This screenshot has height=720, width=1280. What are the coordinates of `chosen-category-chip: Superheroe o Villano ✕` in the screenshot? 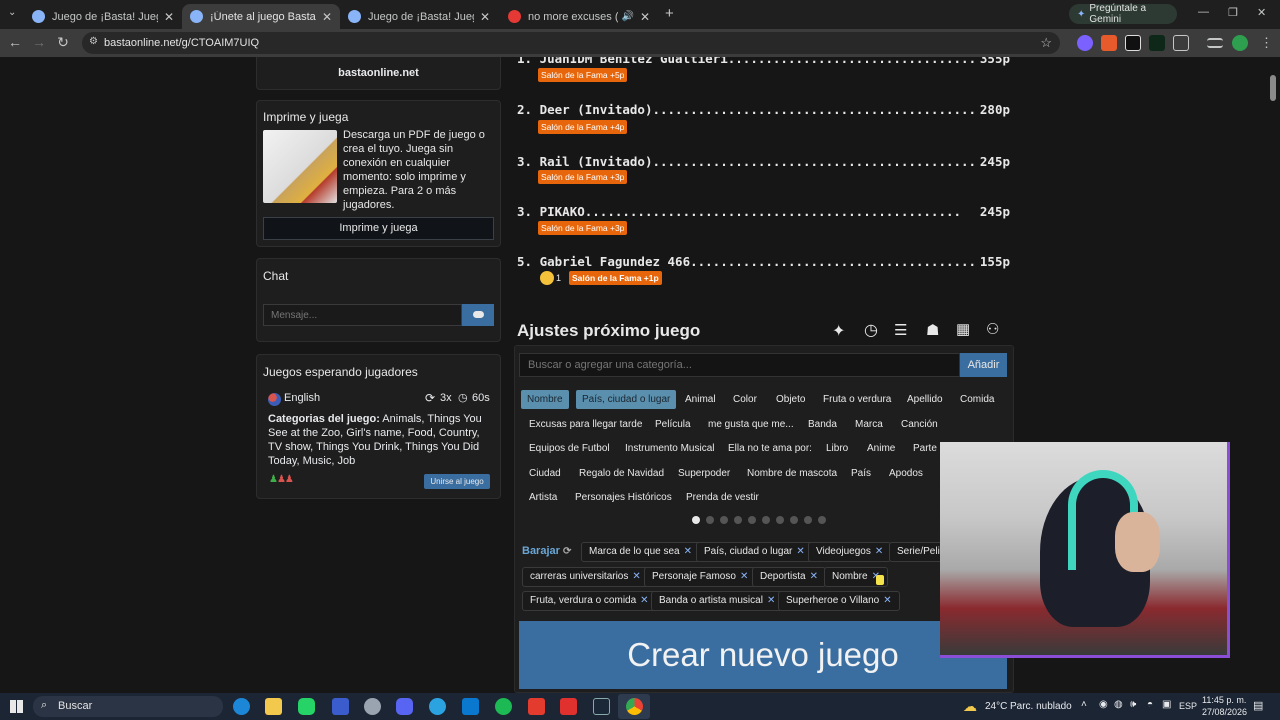 It's located at (839, 601).